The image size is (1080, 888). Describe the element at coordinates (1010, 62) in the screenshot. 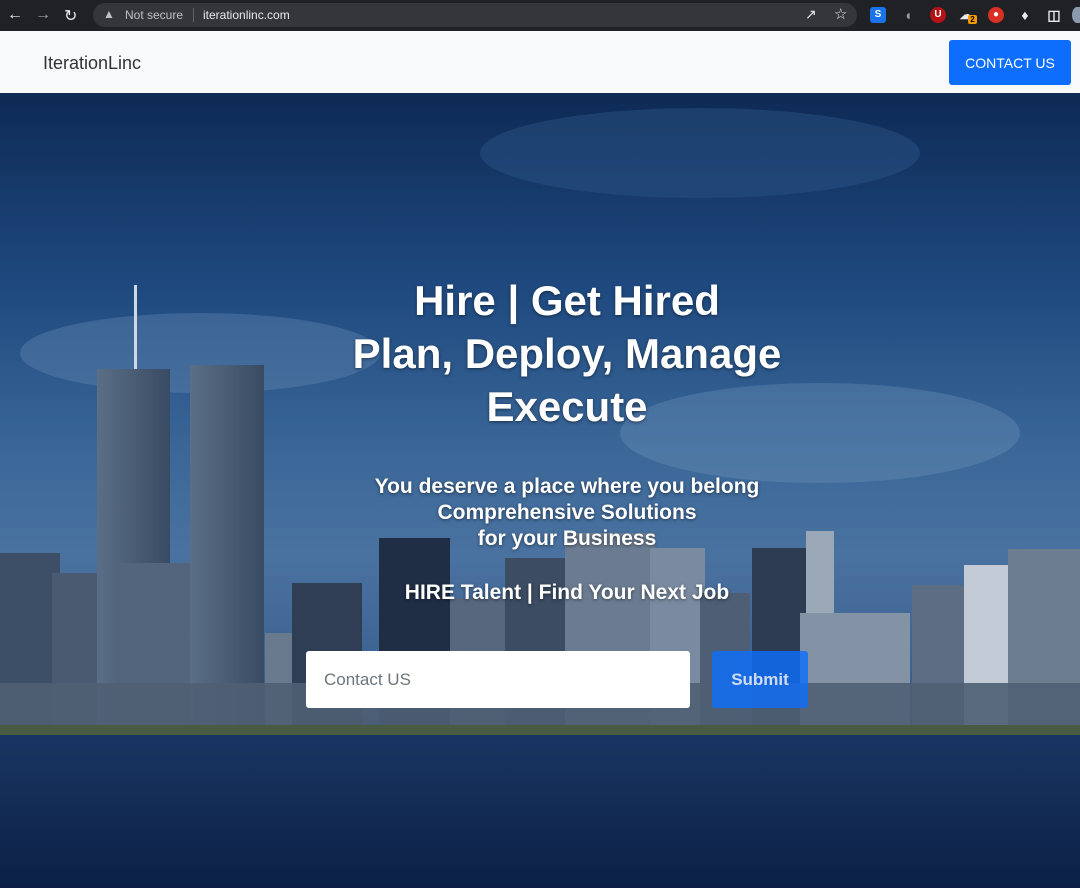

I see `contact-us-button: CONTACT US` at that location.